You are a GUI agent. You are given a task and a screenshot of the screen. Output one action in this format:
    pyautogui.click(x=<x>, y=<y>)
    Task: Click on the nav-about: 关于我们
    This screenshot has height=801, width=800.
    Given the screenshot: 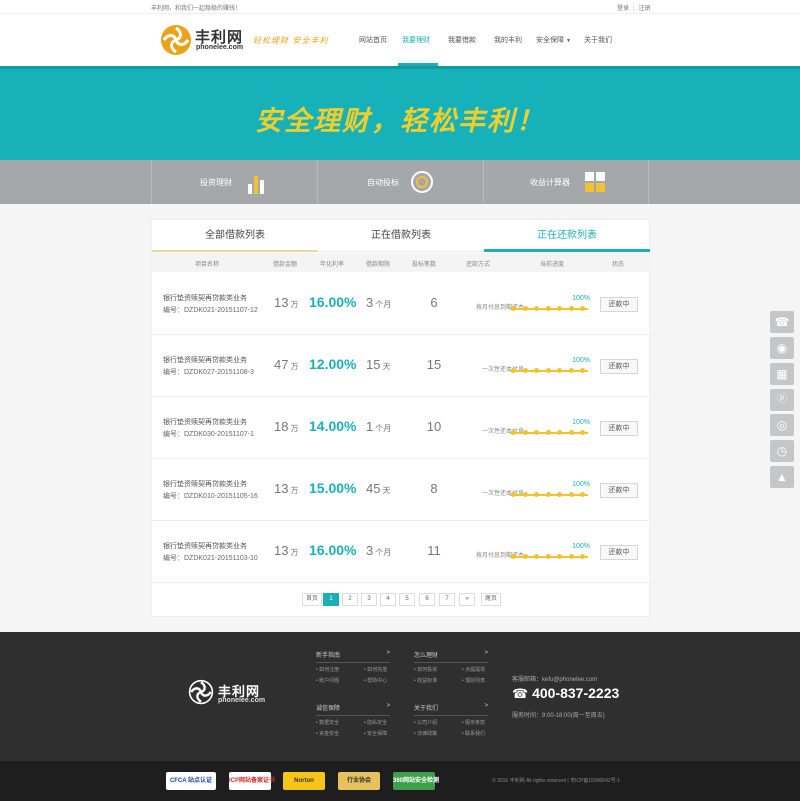 What is the action you would take?
    pyautogui.click(x=598, y=40)
    